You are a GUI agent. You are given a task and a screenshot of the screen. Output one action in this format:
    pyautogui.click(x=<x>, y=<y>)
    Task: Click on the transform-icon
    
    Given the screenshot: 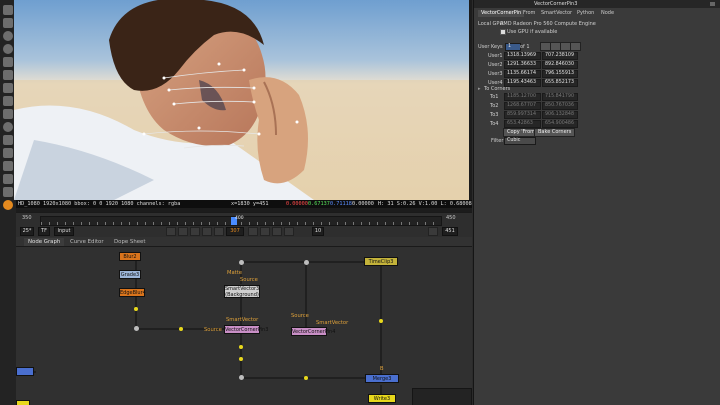 What is the action you would take?
    pyautogui.click(x=8, y=127)
    